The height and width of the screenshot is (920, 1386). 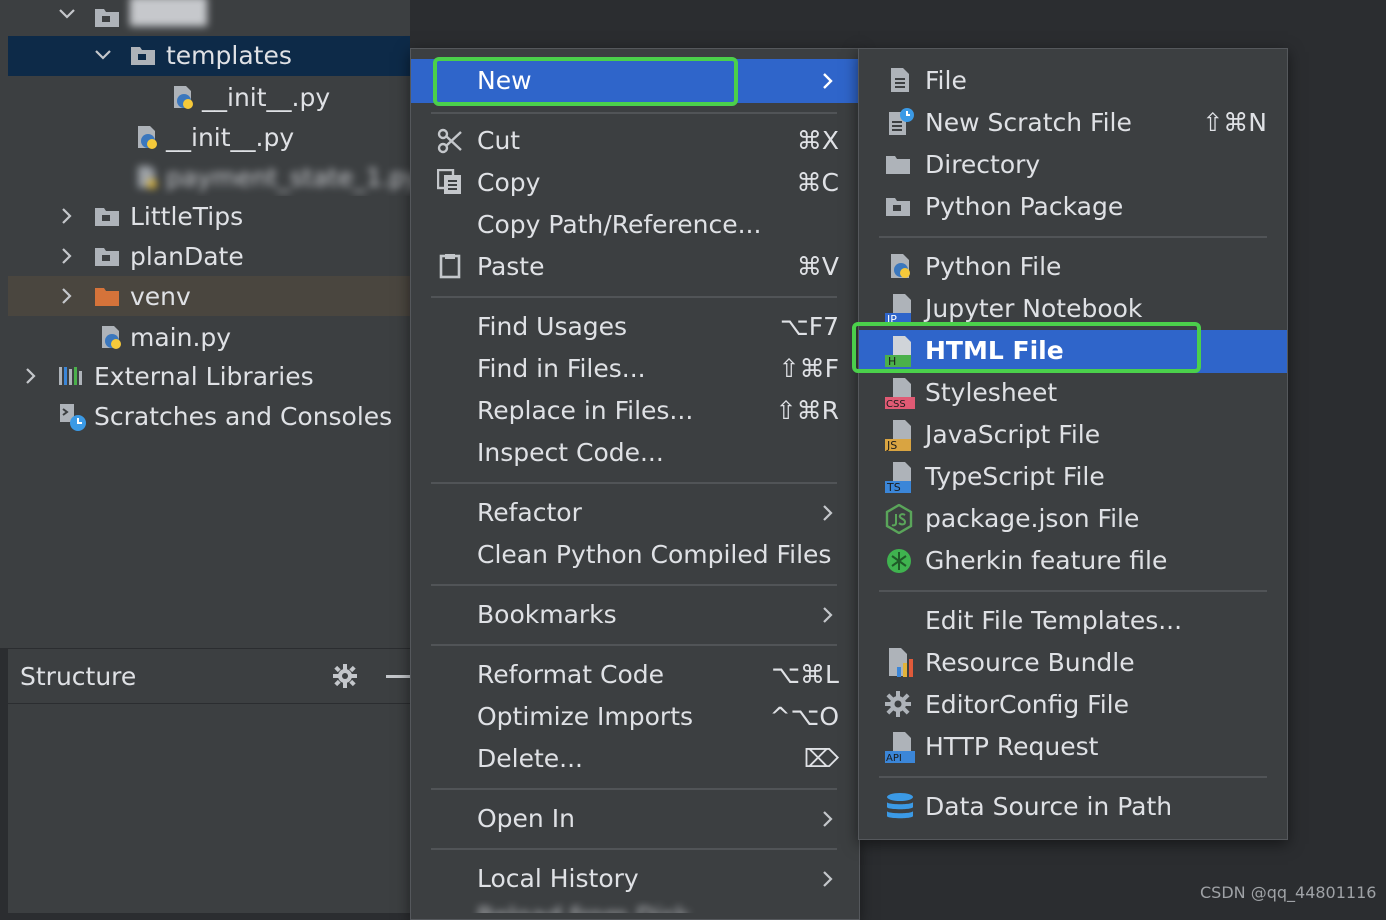 I want to click on menu-item-find-usages: Find Usages ⌥F7, so click(x=635, y=327).